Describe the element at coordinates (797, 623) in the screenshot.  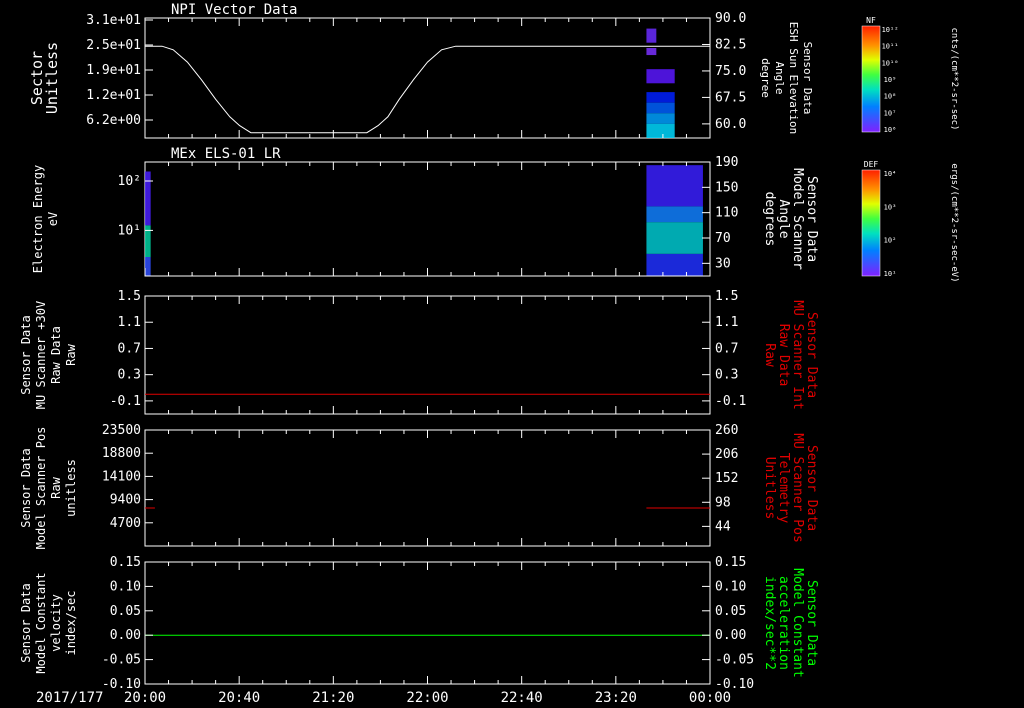
I see `right-axis-label: Model Constant` at that location.